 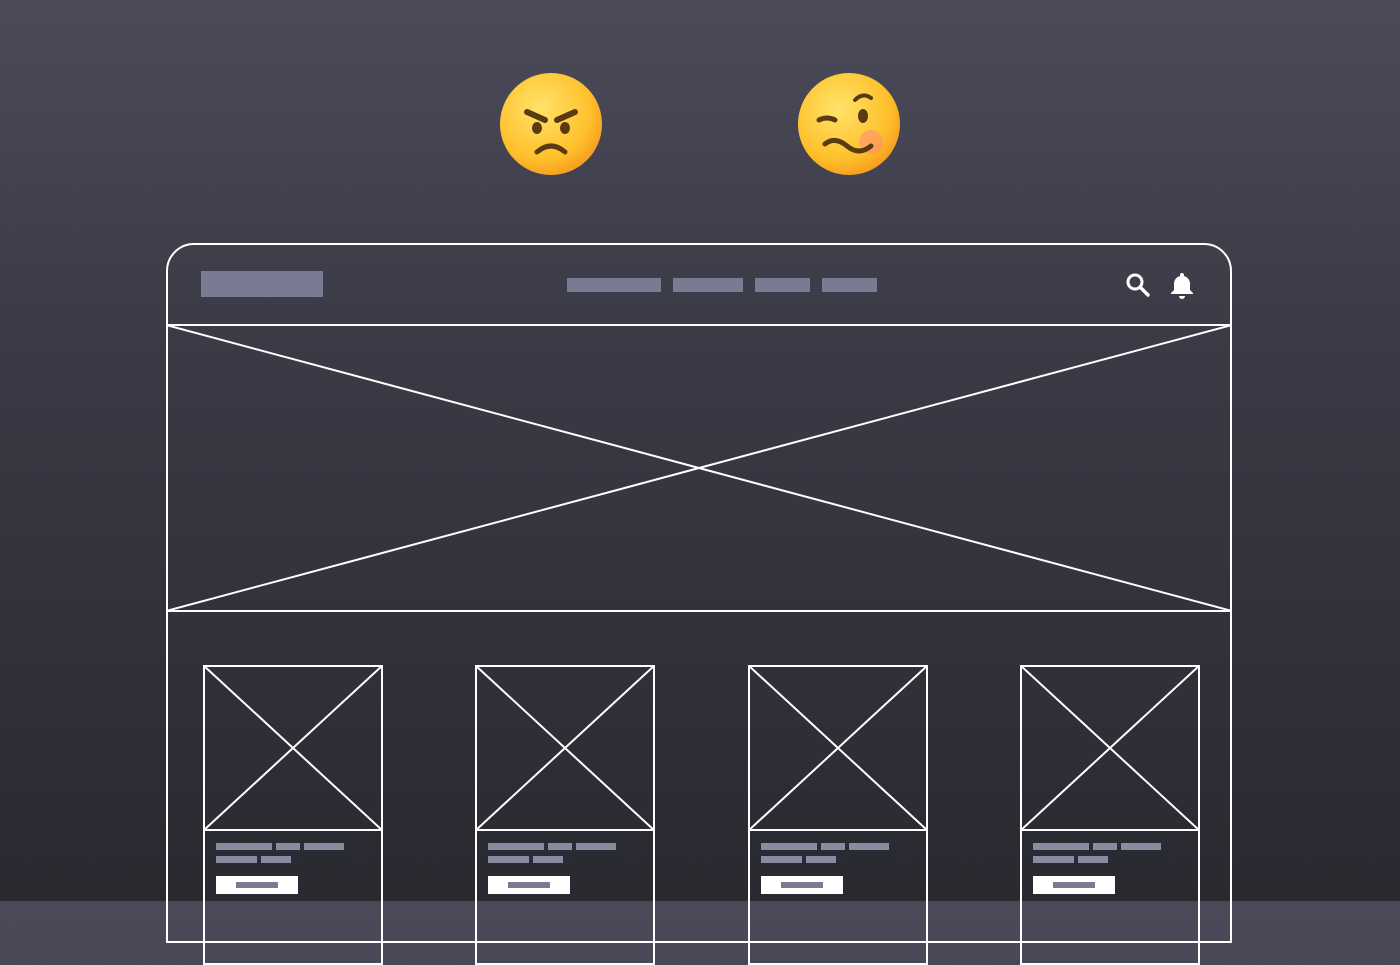 I want to click on bell-icon, so click(x=1182, y=285).